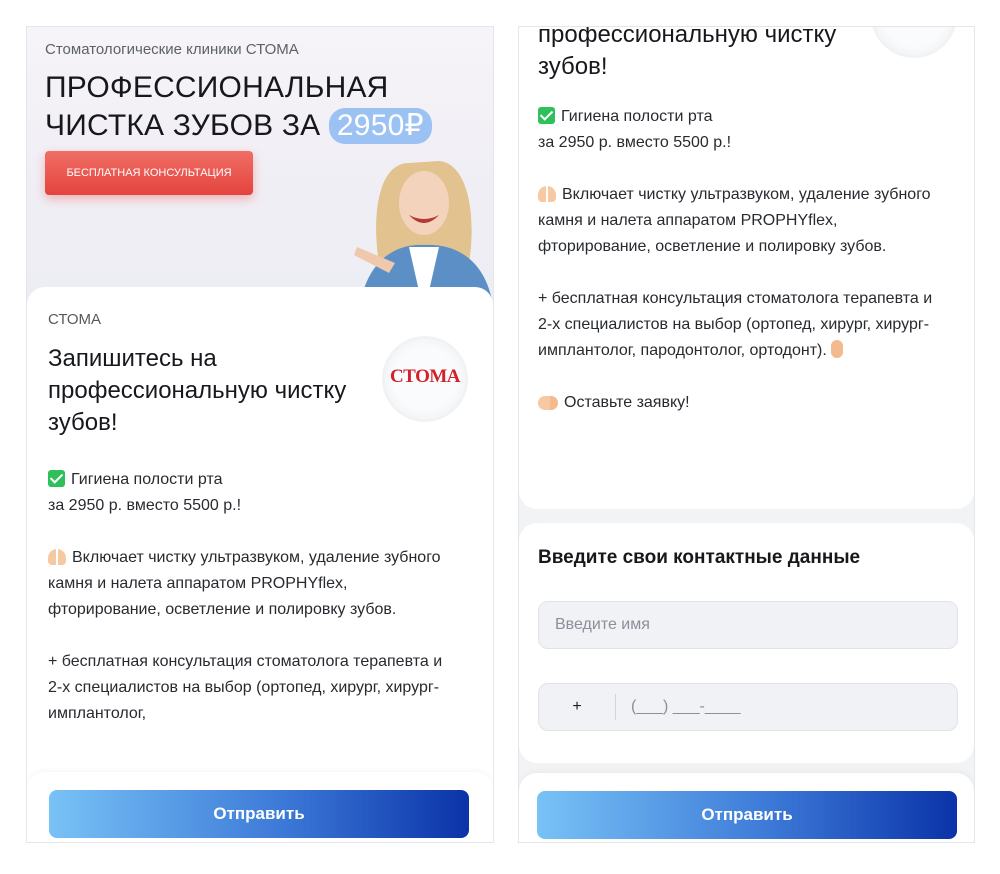  I want to click on offer-title-partial: профессиональную чистку зубов!, so click(687, 53).